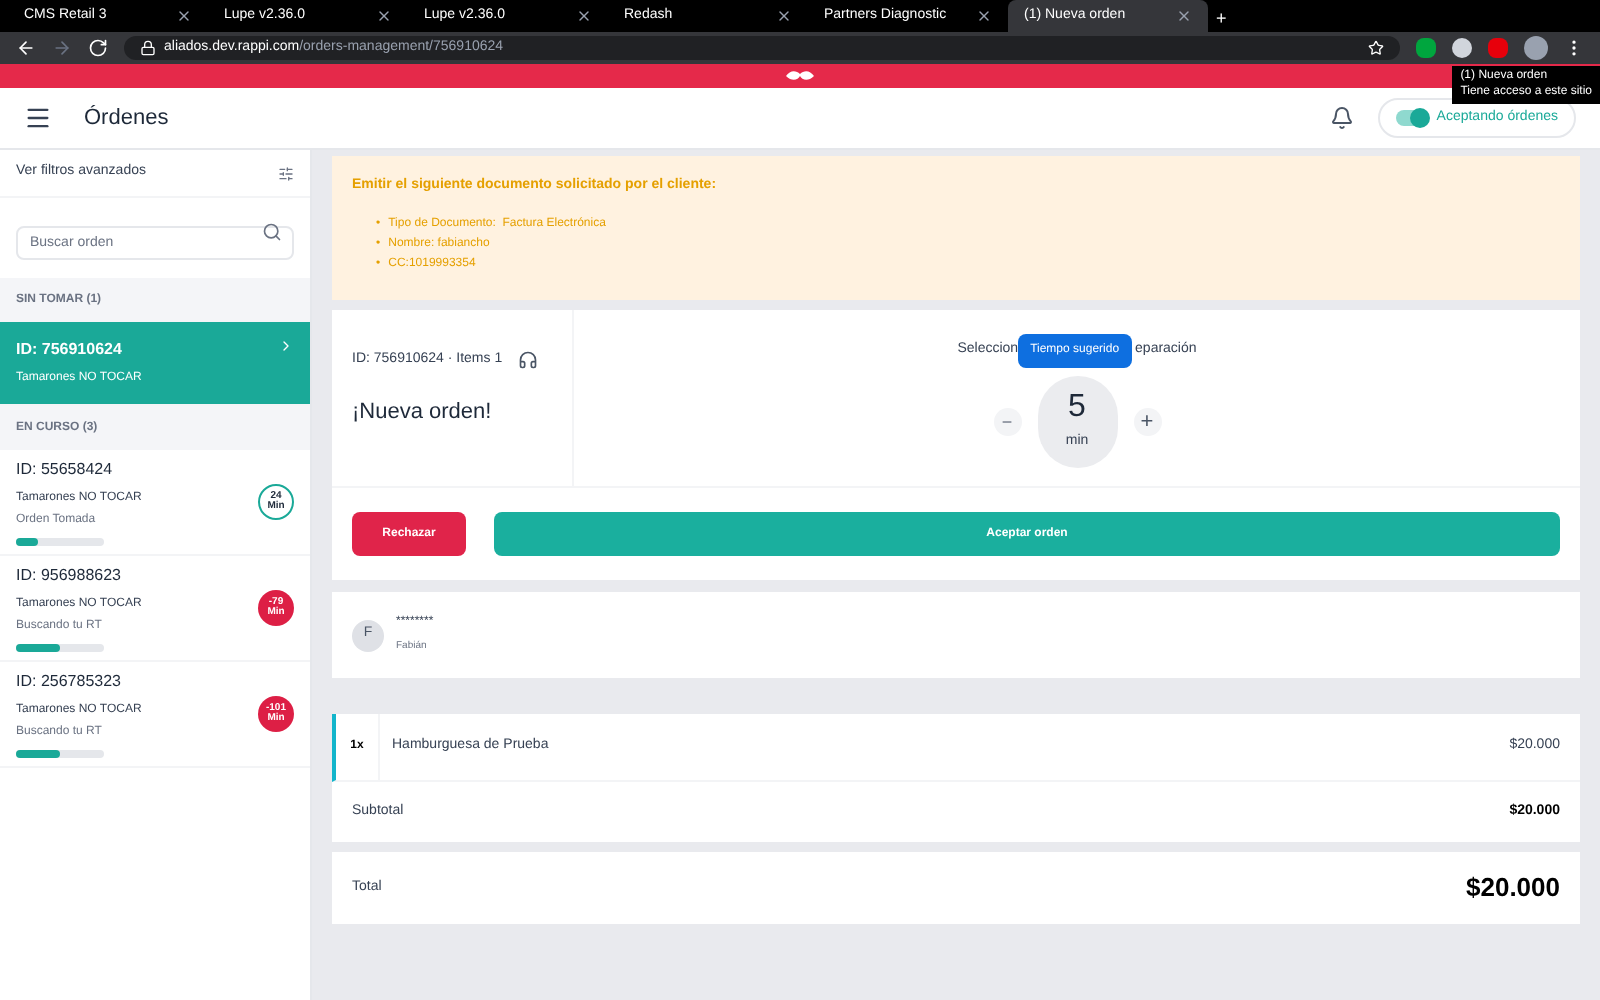 The image size is (1600, 1000). What do you see at coordinates (800, 76) in the screenshot?
I see `mustache-icon` at bounding box center [800, 76].